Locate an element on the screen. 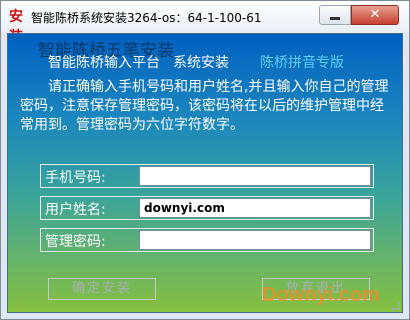 The image size is (410, 320). password-row: 管理密码: is located at coordinates (207, 240).